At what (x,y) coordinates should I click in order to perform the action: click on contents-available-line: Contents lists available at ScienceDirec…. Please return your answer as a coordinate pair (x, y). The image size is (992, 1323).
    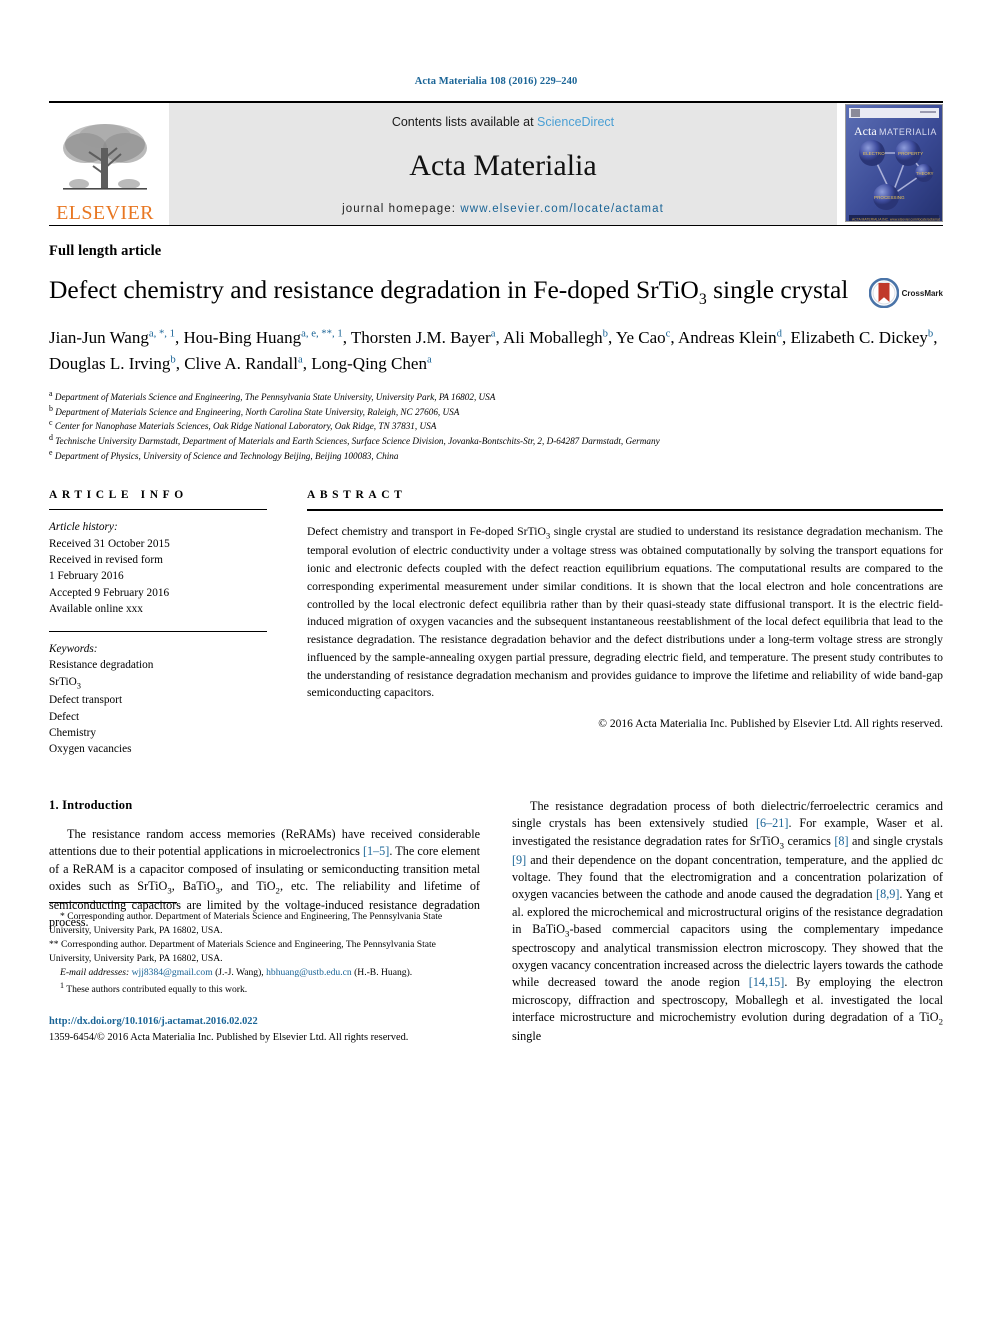
    Looking at the image, I should click on (503, 122).